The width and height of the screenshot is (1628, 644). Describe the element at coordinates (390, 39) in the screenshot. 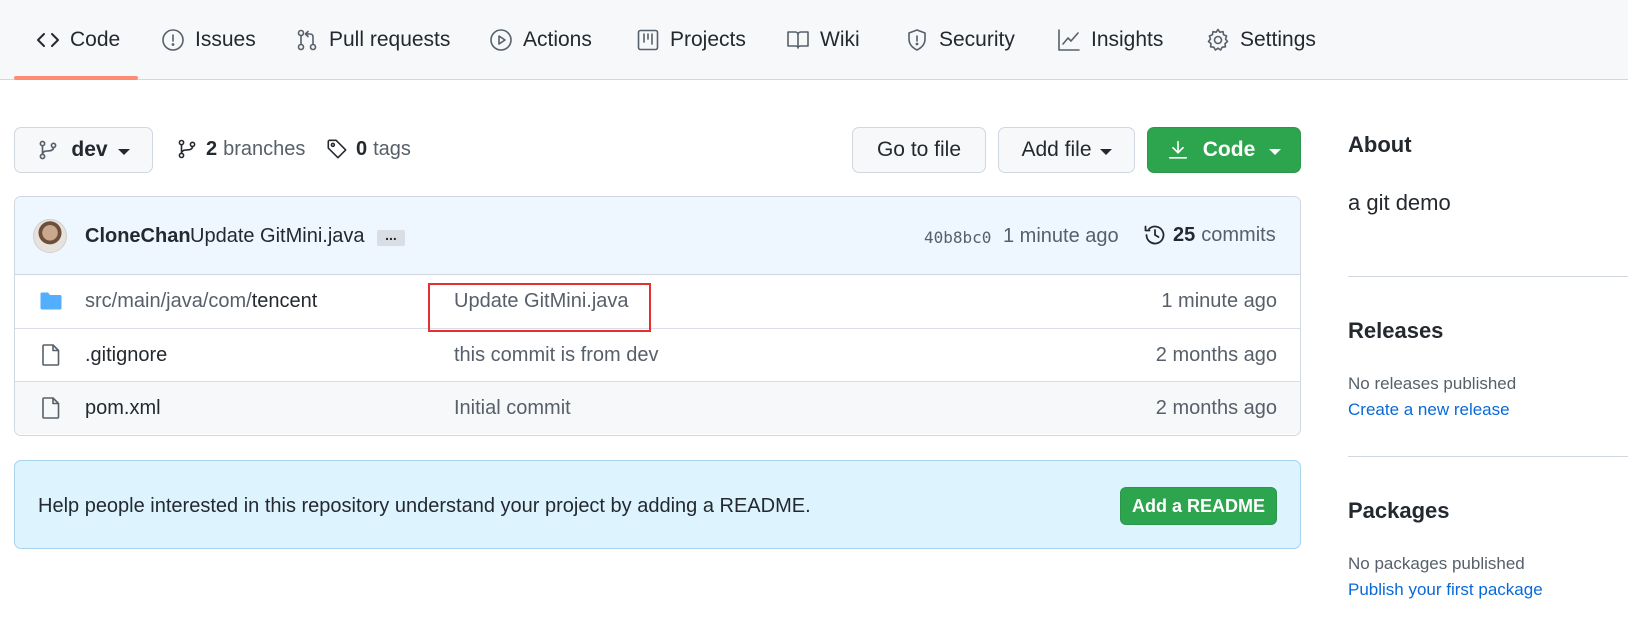

I see `tab-pull-requests-label: Pull requests` at that location.